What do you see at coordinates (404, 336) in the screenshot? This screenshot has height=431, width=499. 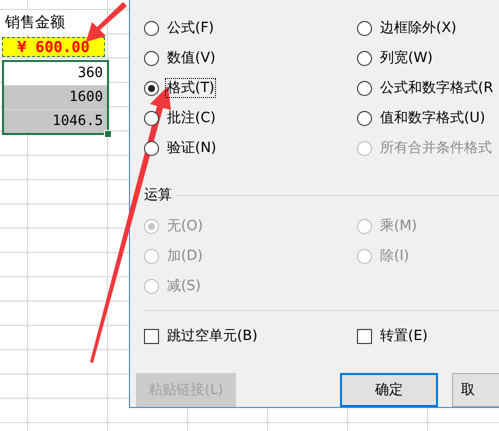 I see `checkbox-label: 转置(E)` at bounding box center [404, 336].